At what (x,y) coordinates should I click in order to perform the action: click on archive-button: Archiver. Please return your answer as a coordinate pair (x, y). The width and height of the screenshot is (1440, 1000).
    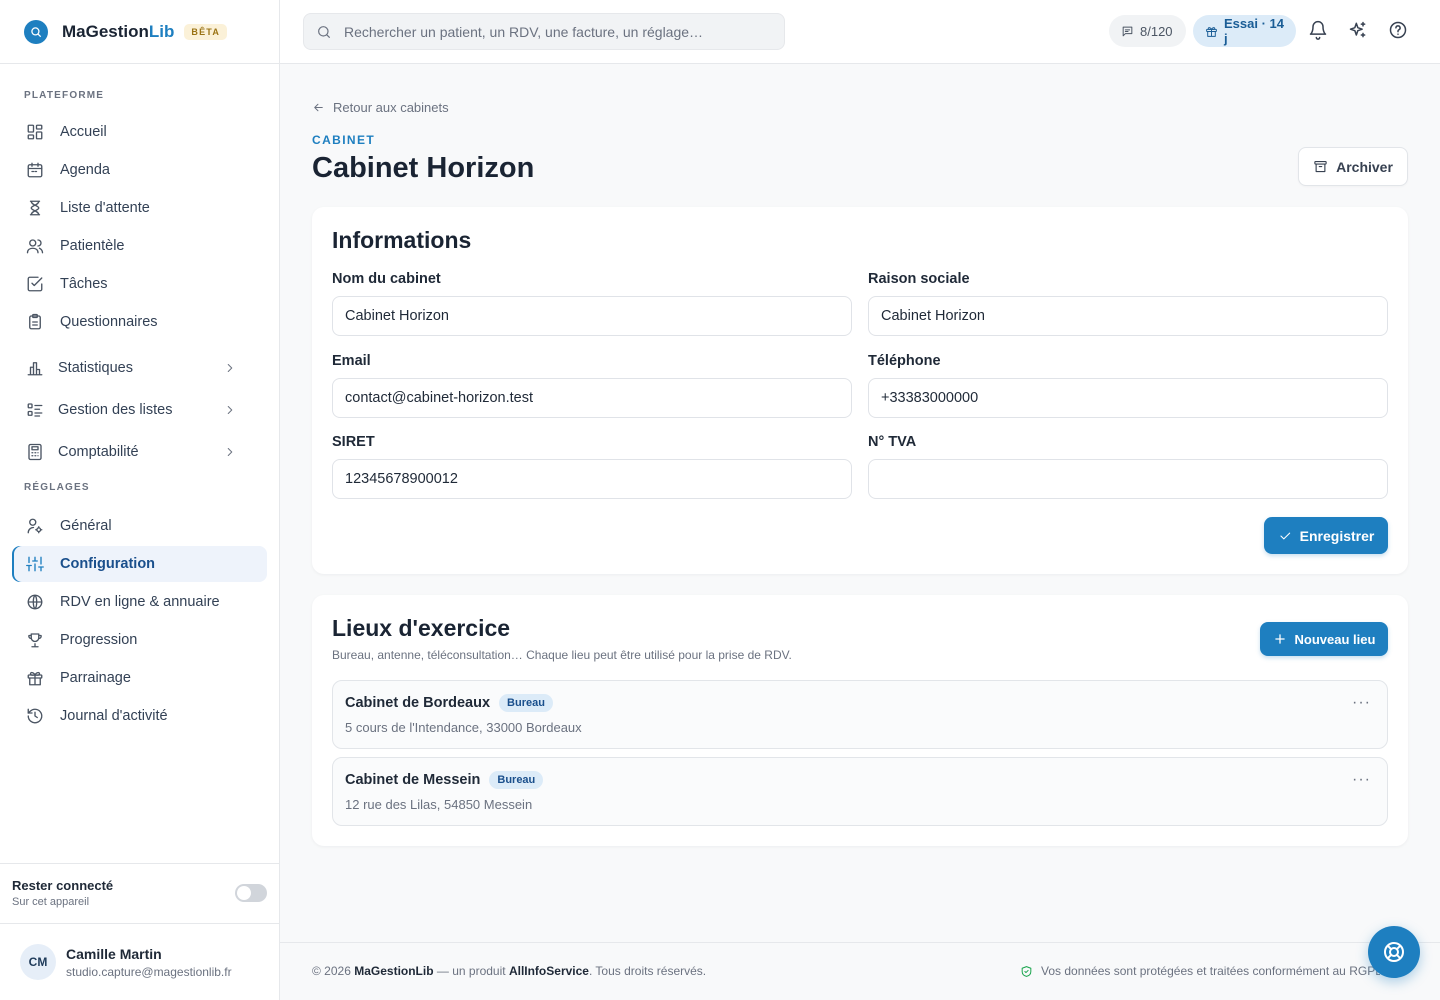
    Looking at the image, I should click on (1353, 166).